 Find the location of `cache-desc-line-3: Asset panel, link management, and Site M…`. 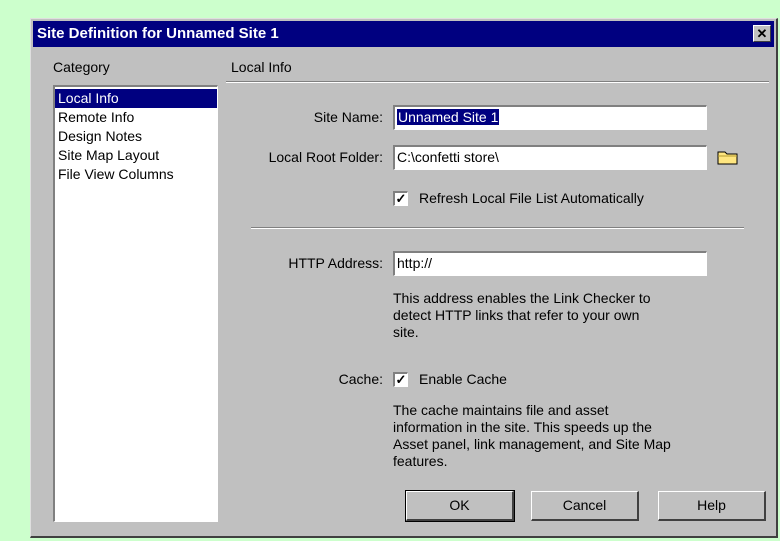

cache-desc-line-3: Asset panel, link management, and Site M… is located at coordinates (532, 444).